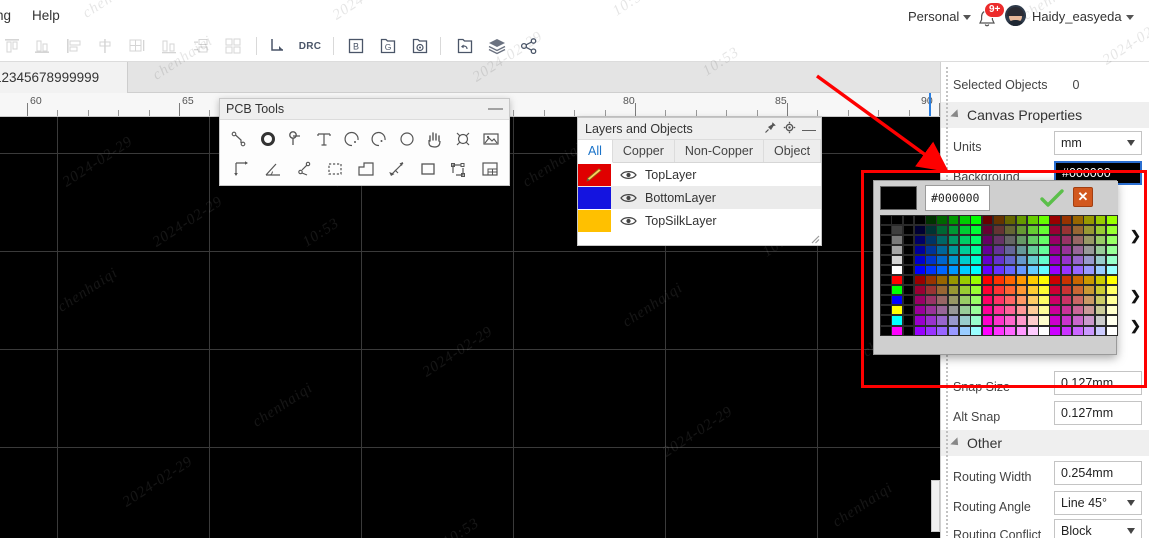  Describe the element at coordinates (1098, 143) in the screenshot. I see `units-select: mm` at that location.